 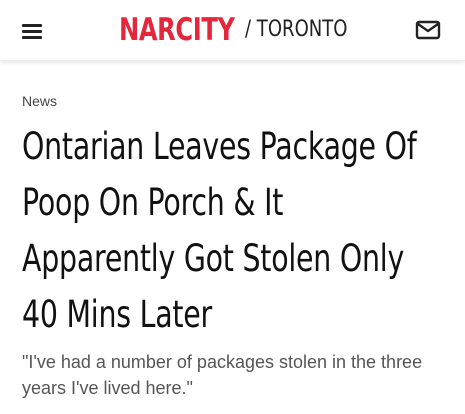 What do you see at coordinates (219, 146) in the screenshot?
I see `headline-line: Ontarian Leaves Package Of` at bounding box center [219, 146].